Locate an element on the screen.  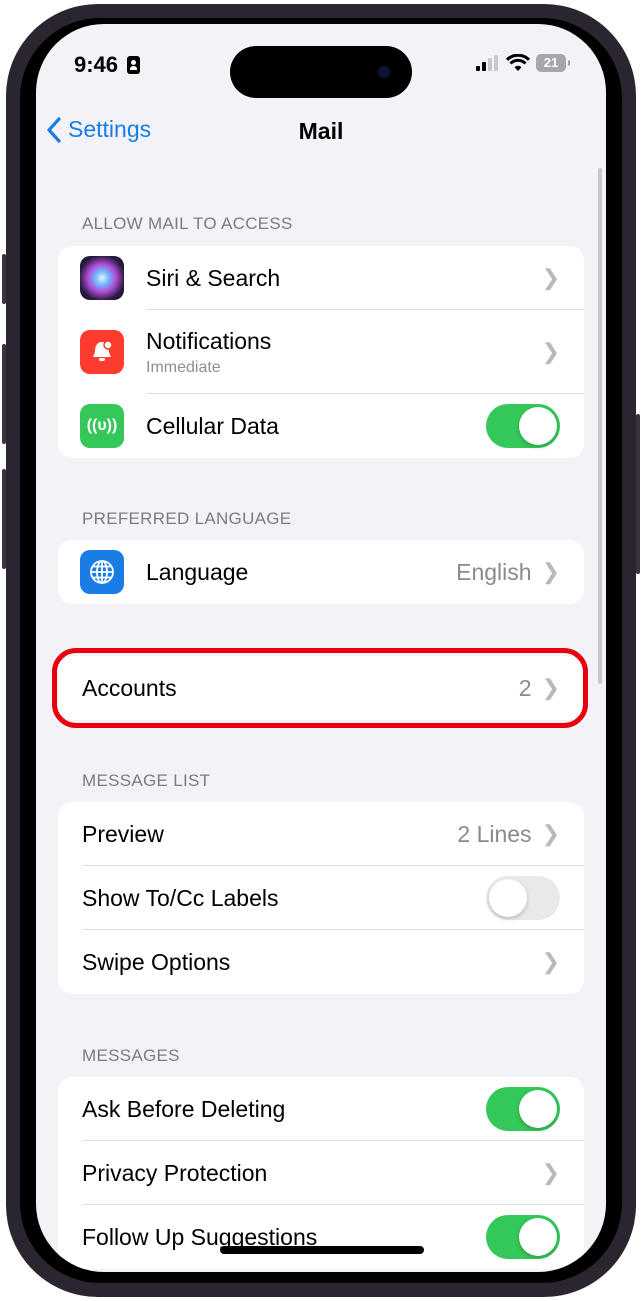
cellular-data-row: ((ᴜ)) Cellular Data is located at coordinates (321, 426).